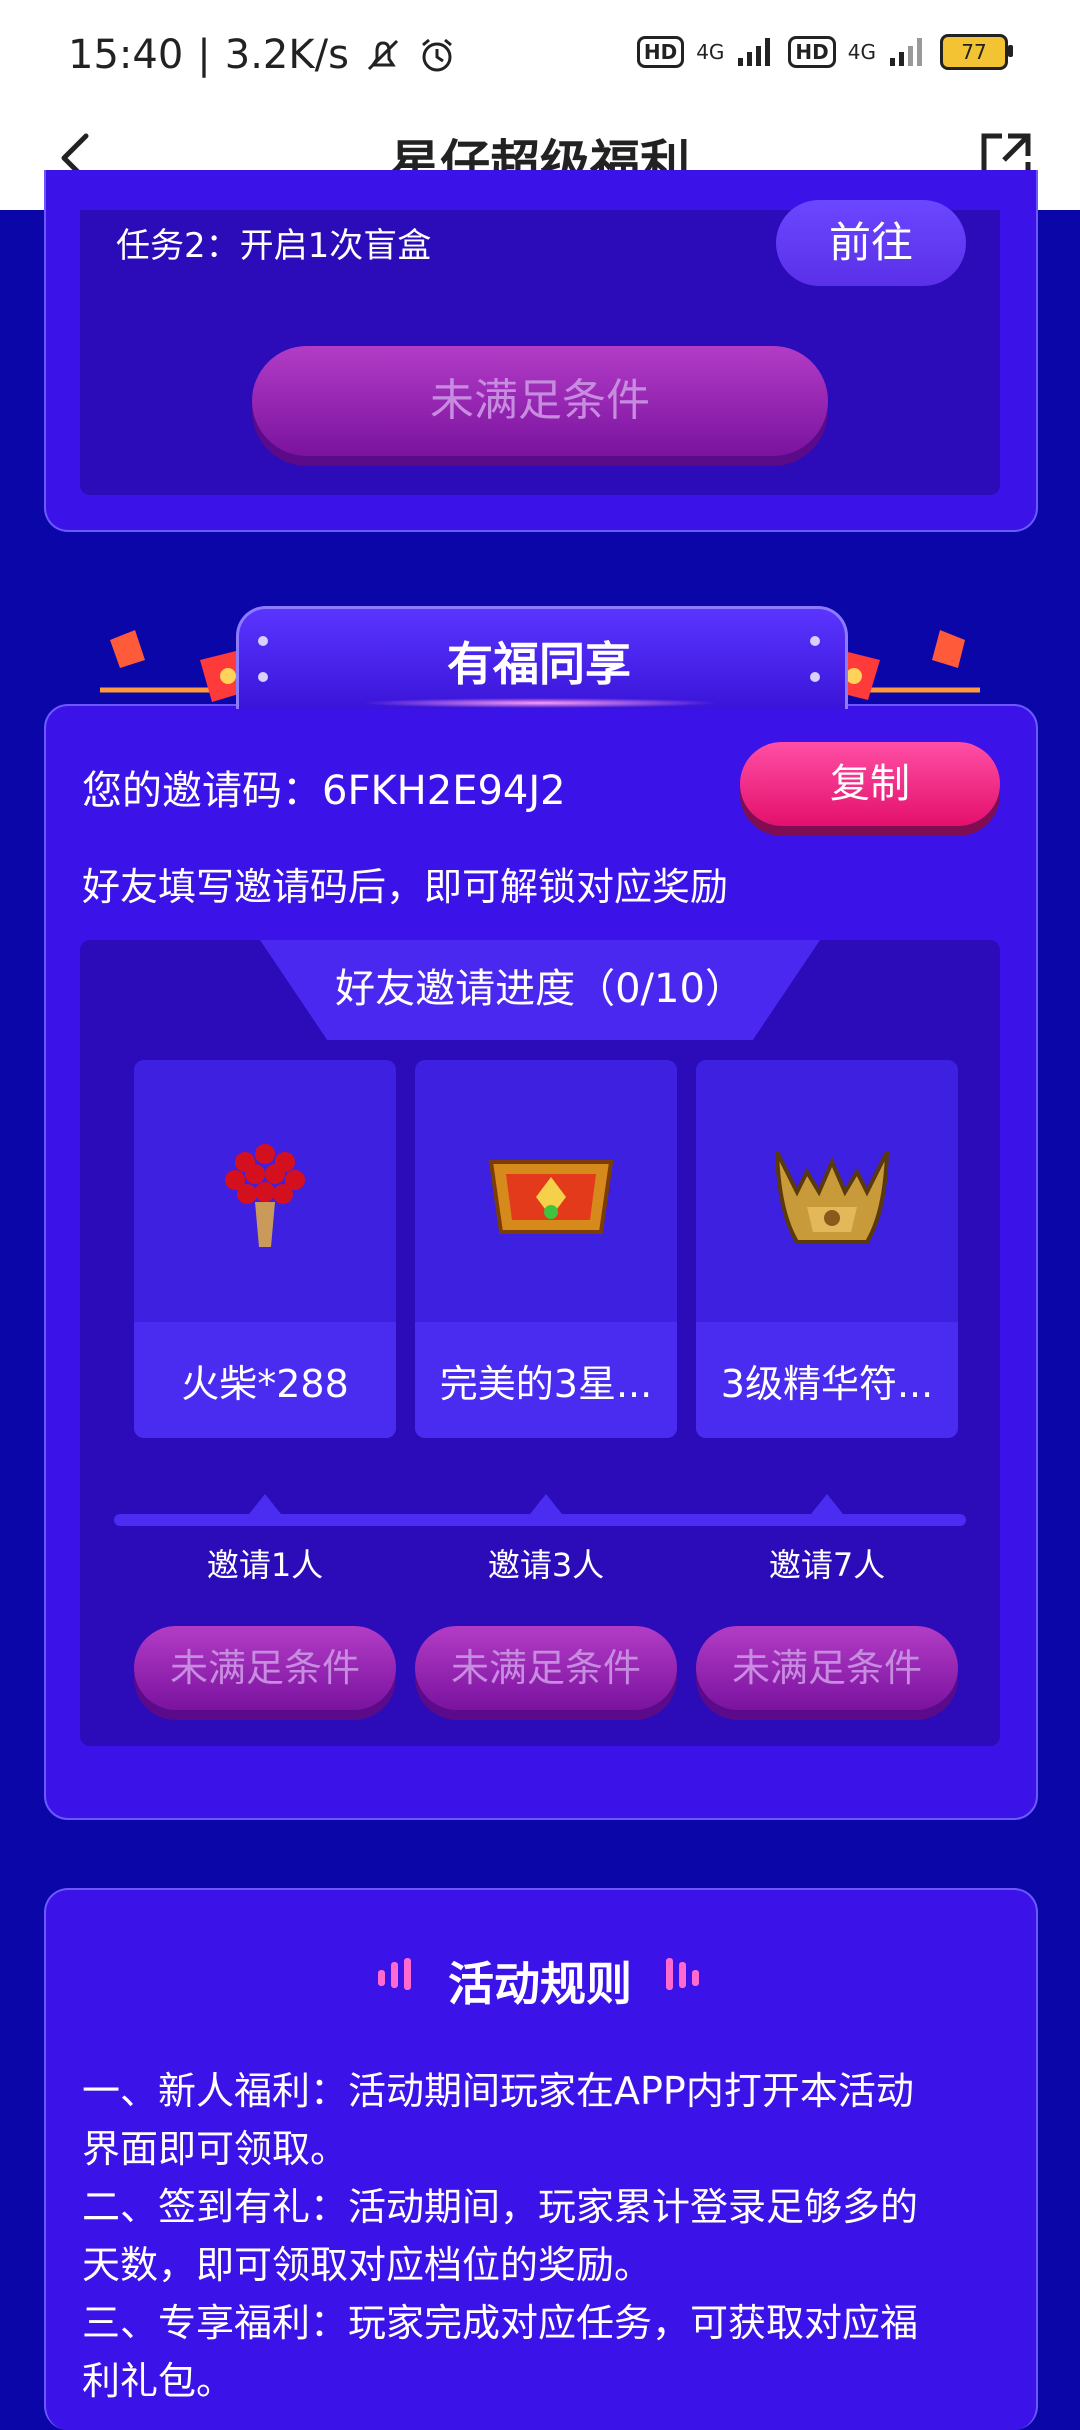  Describe the element at coordinates (436, 55) in the screenshot. I see `alarm-icon` at that location.